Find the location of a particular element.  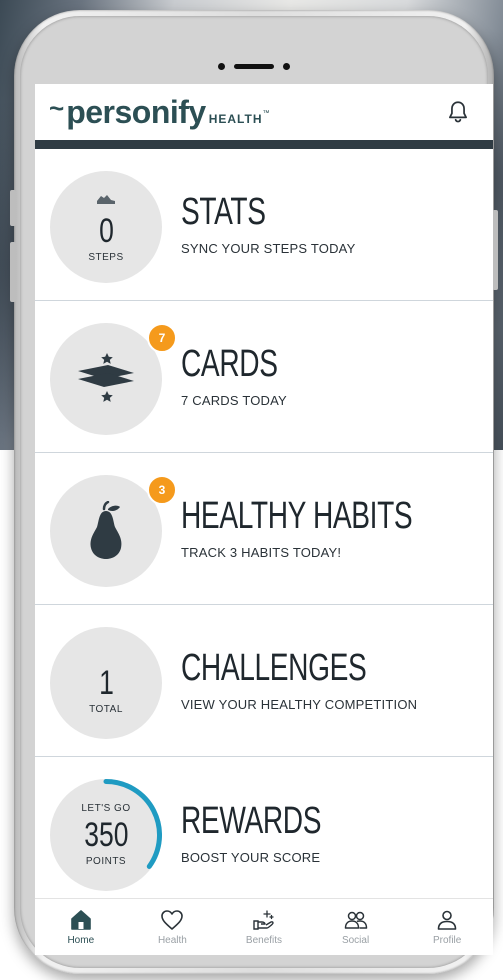

rewards-progress-arc is located at coordinates (132, 824).